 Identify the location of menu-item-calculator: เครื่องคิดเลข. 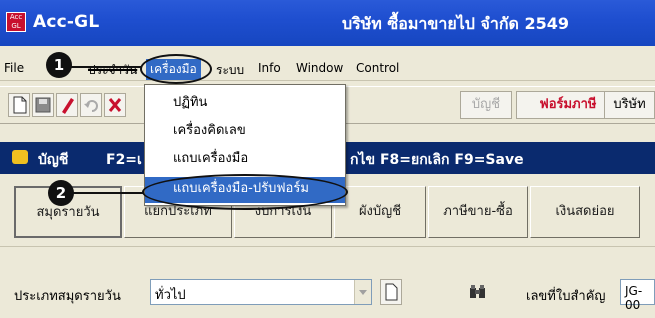
(245, 132).